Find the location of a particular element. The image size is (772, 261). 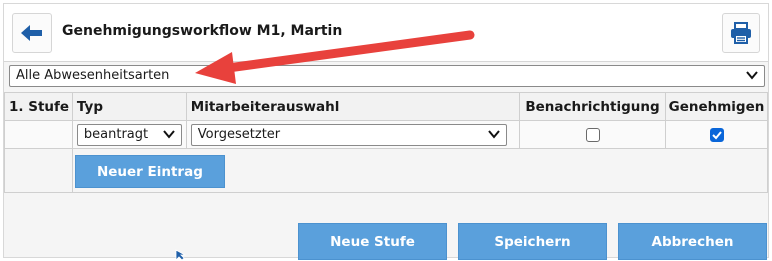

approve-cell is located at coordinates (716, 134).